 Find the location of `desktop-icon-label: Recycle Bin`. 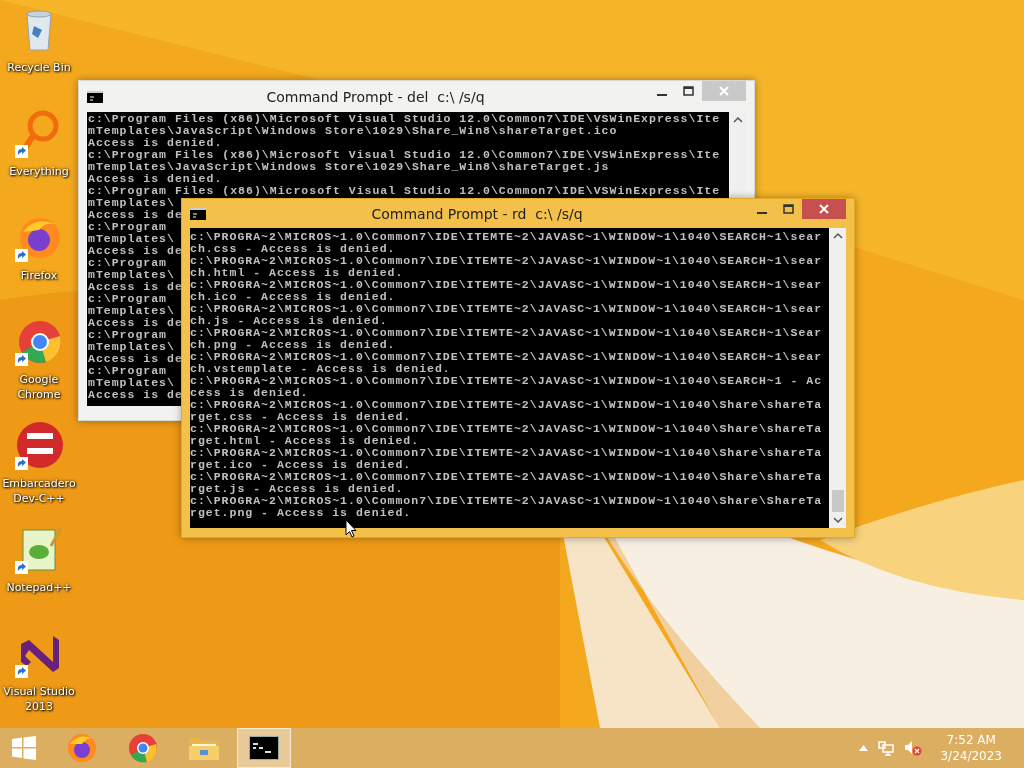

desktop-icon-label: Recycle Bin is located at coordinates (39, 67).